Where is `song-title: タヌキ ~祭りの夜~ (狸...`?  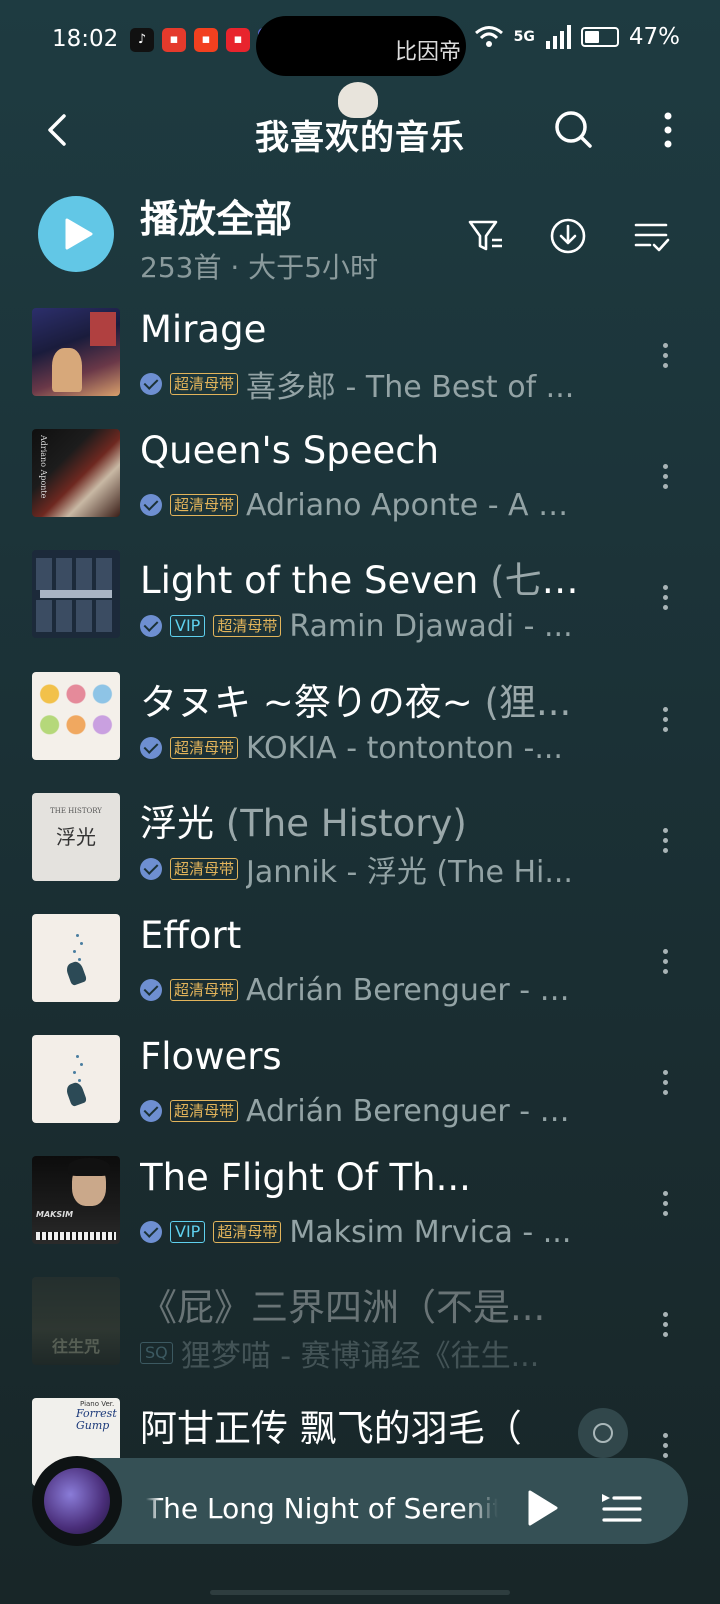
song-title: タヌキ ~祭りの夜~ (狸... is located at coordinates (356, 702).